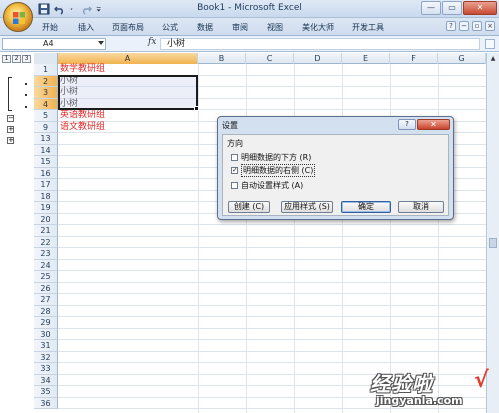 This screenshot has width=499, height=413. I want to click on row-header: 5, so click(46, 116).